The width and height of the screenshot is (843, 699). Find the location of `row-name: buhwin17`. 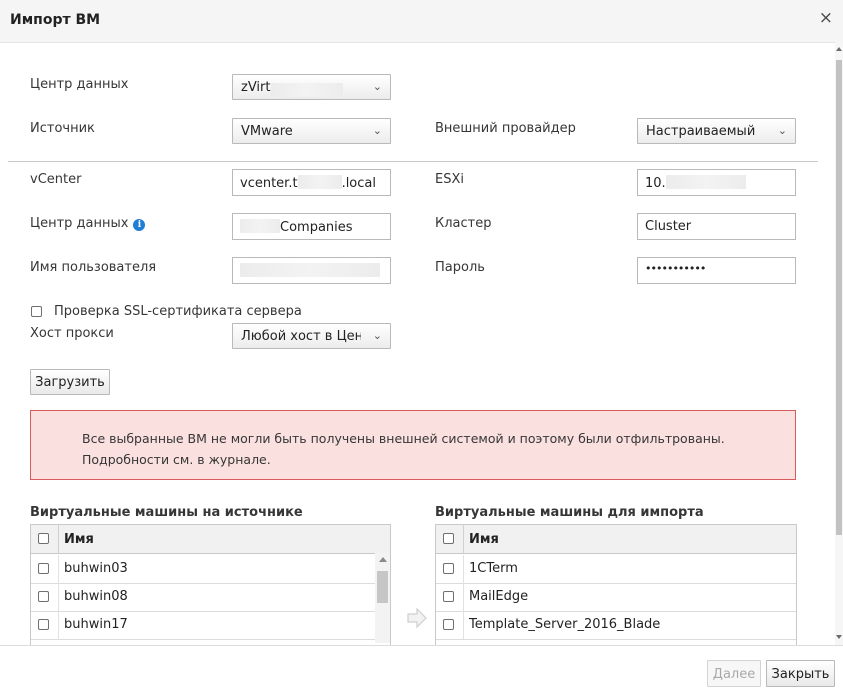

row-name: buhwin17 is located at coordinates (96, 624).